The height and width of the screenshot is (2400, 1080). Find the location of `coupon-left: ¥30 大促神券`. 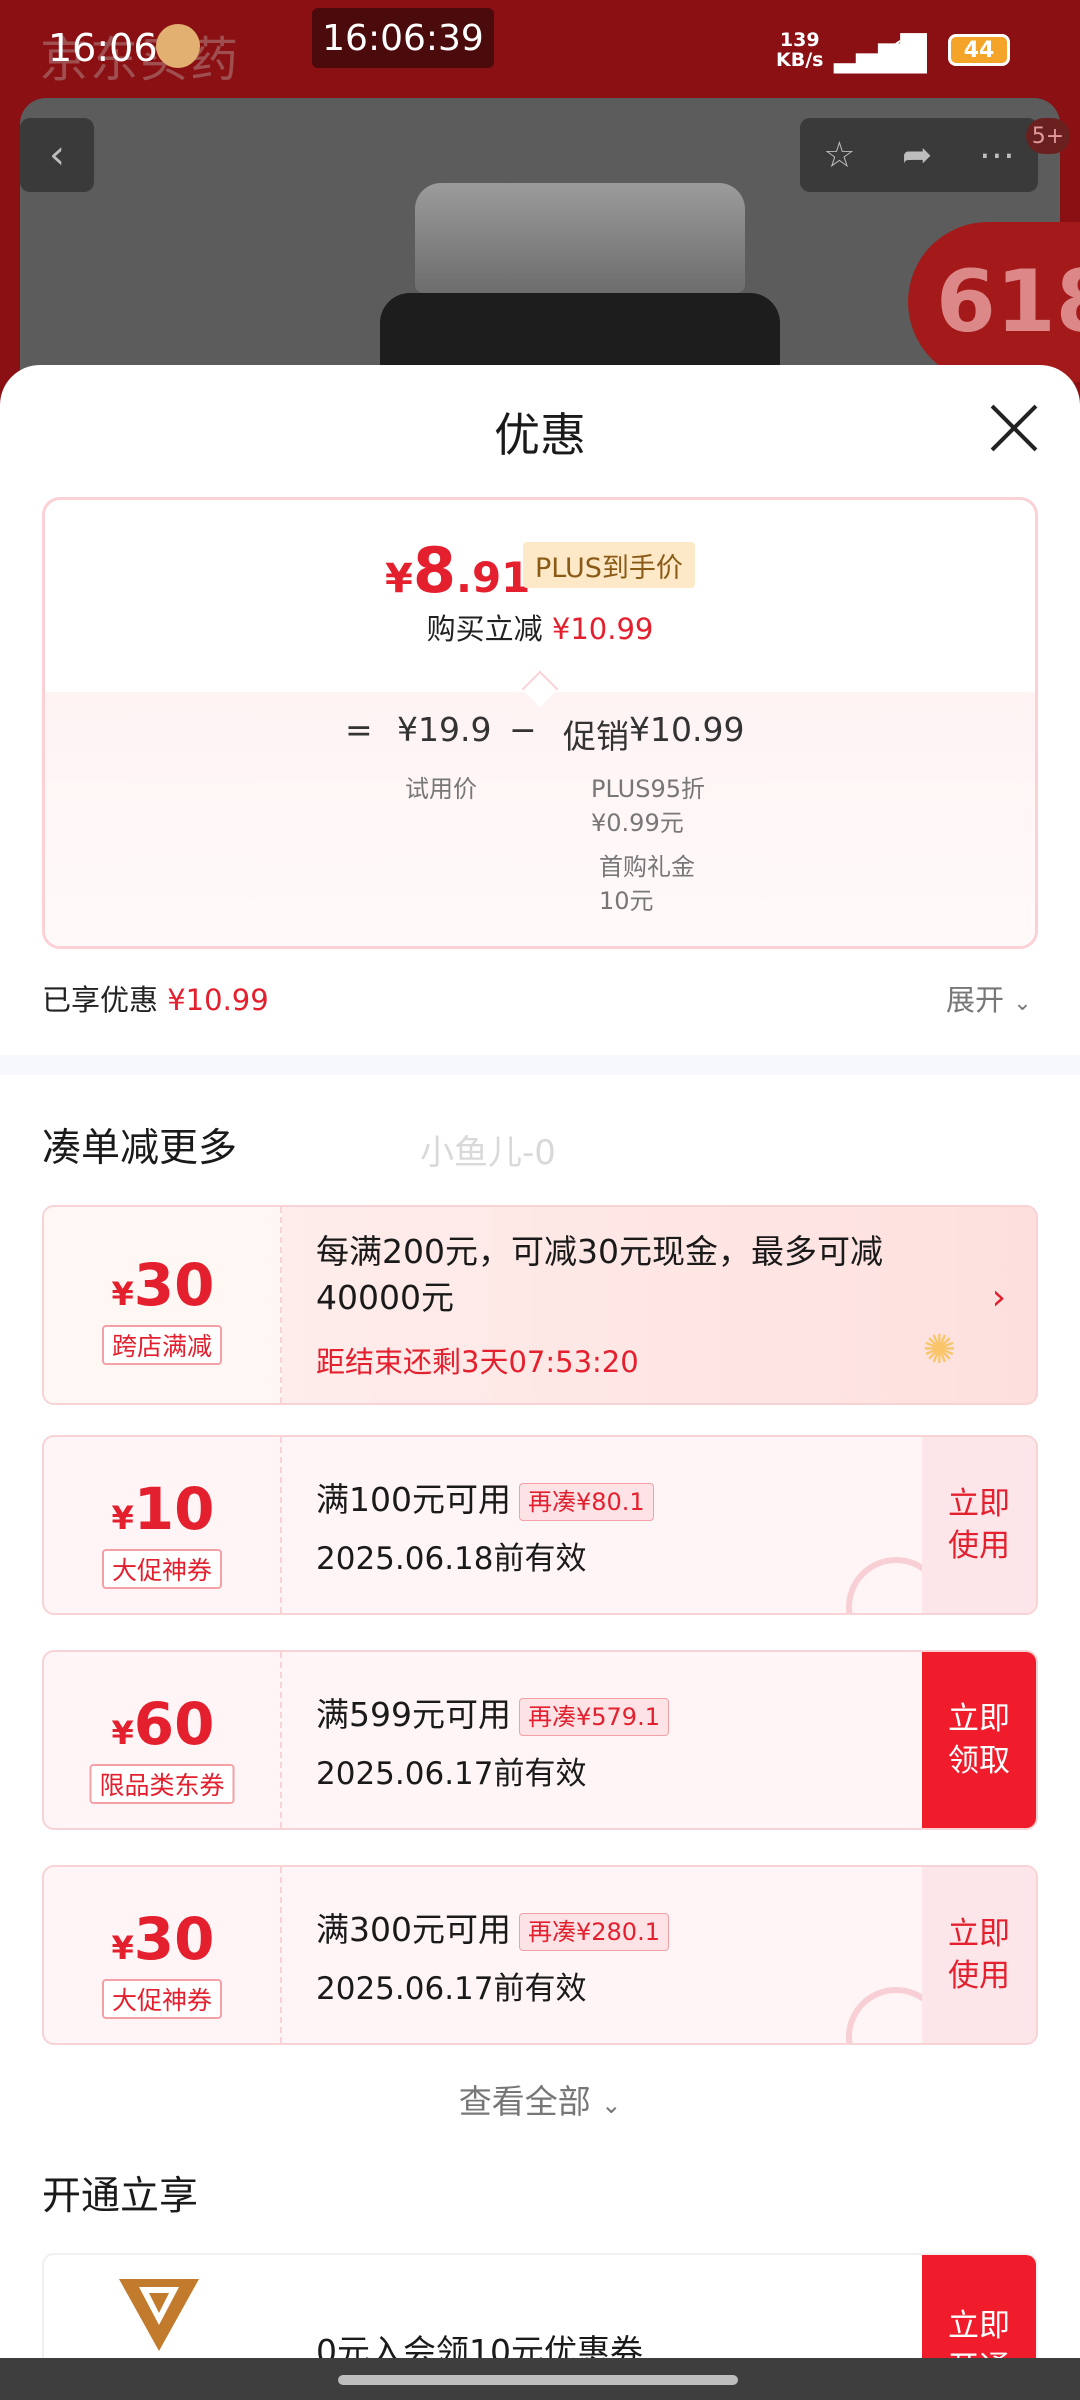

coupon-left: ¥30 大促神券 is located at coordinates (163, 1955).